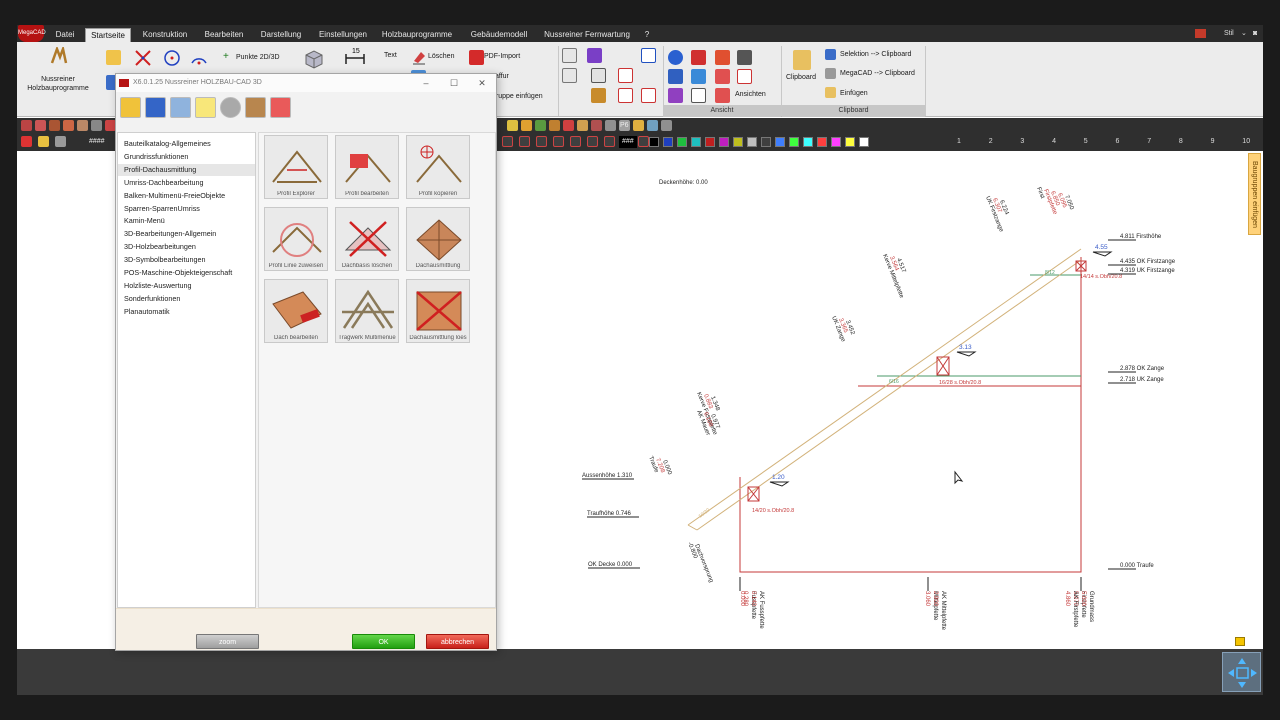  What do you see at coordinates (314, 60) in the screenshot?
I see `3d-box-icon` at bounding box center [314, 60].